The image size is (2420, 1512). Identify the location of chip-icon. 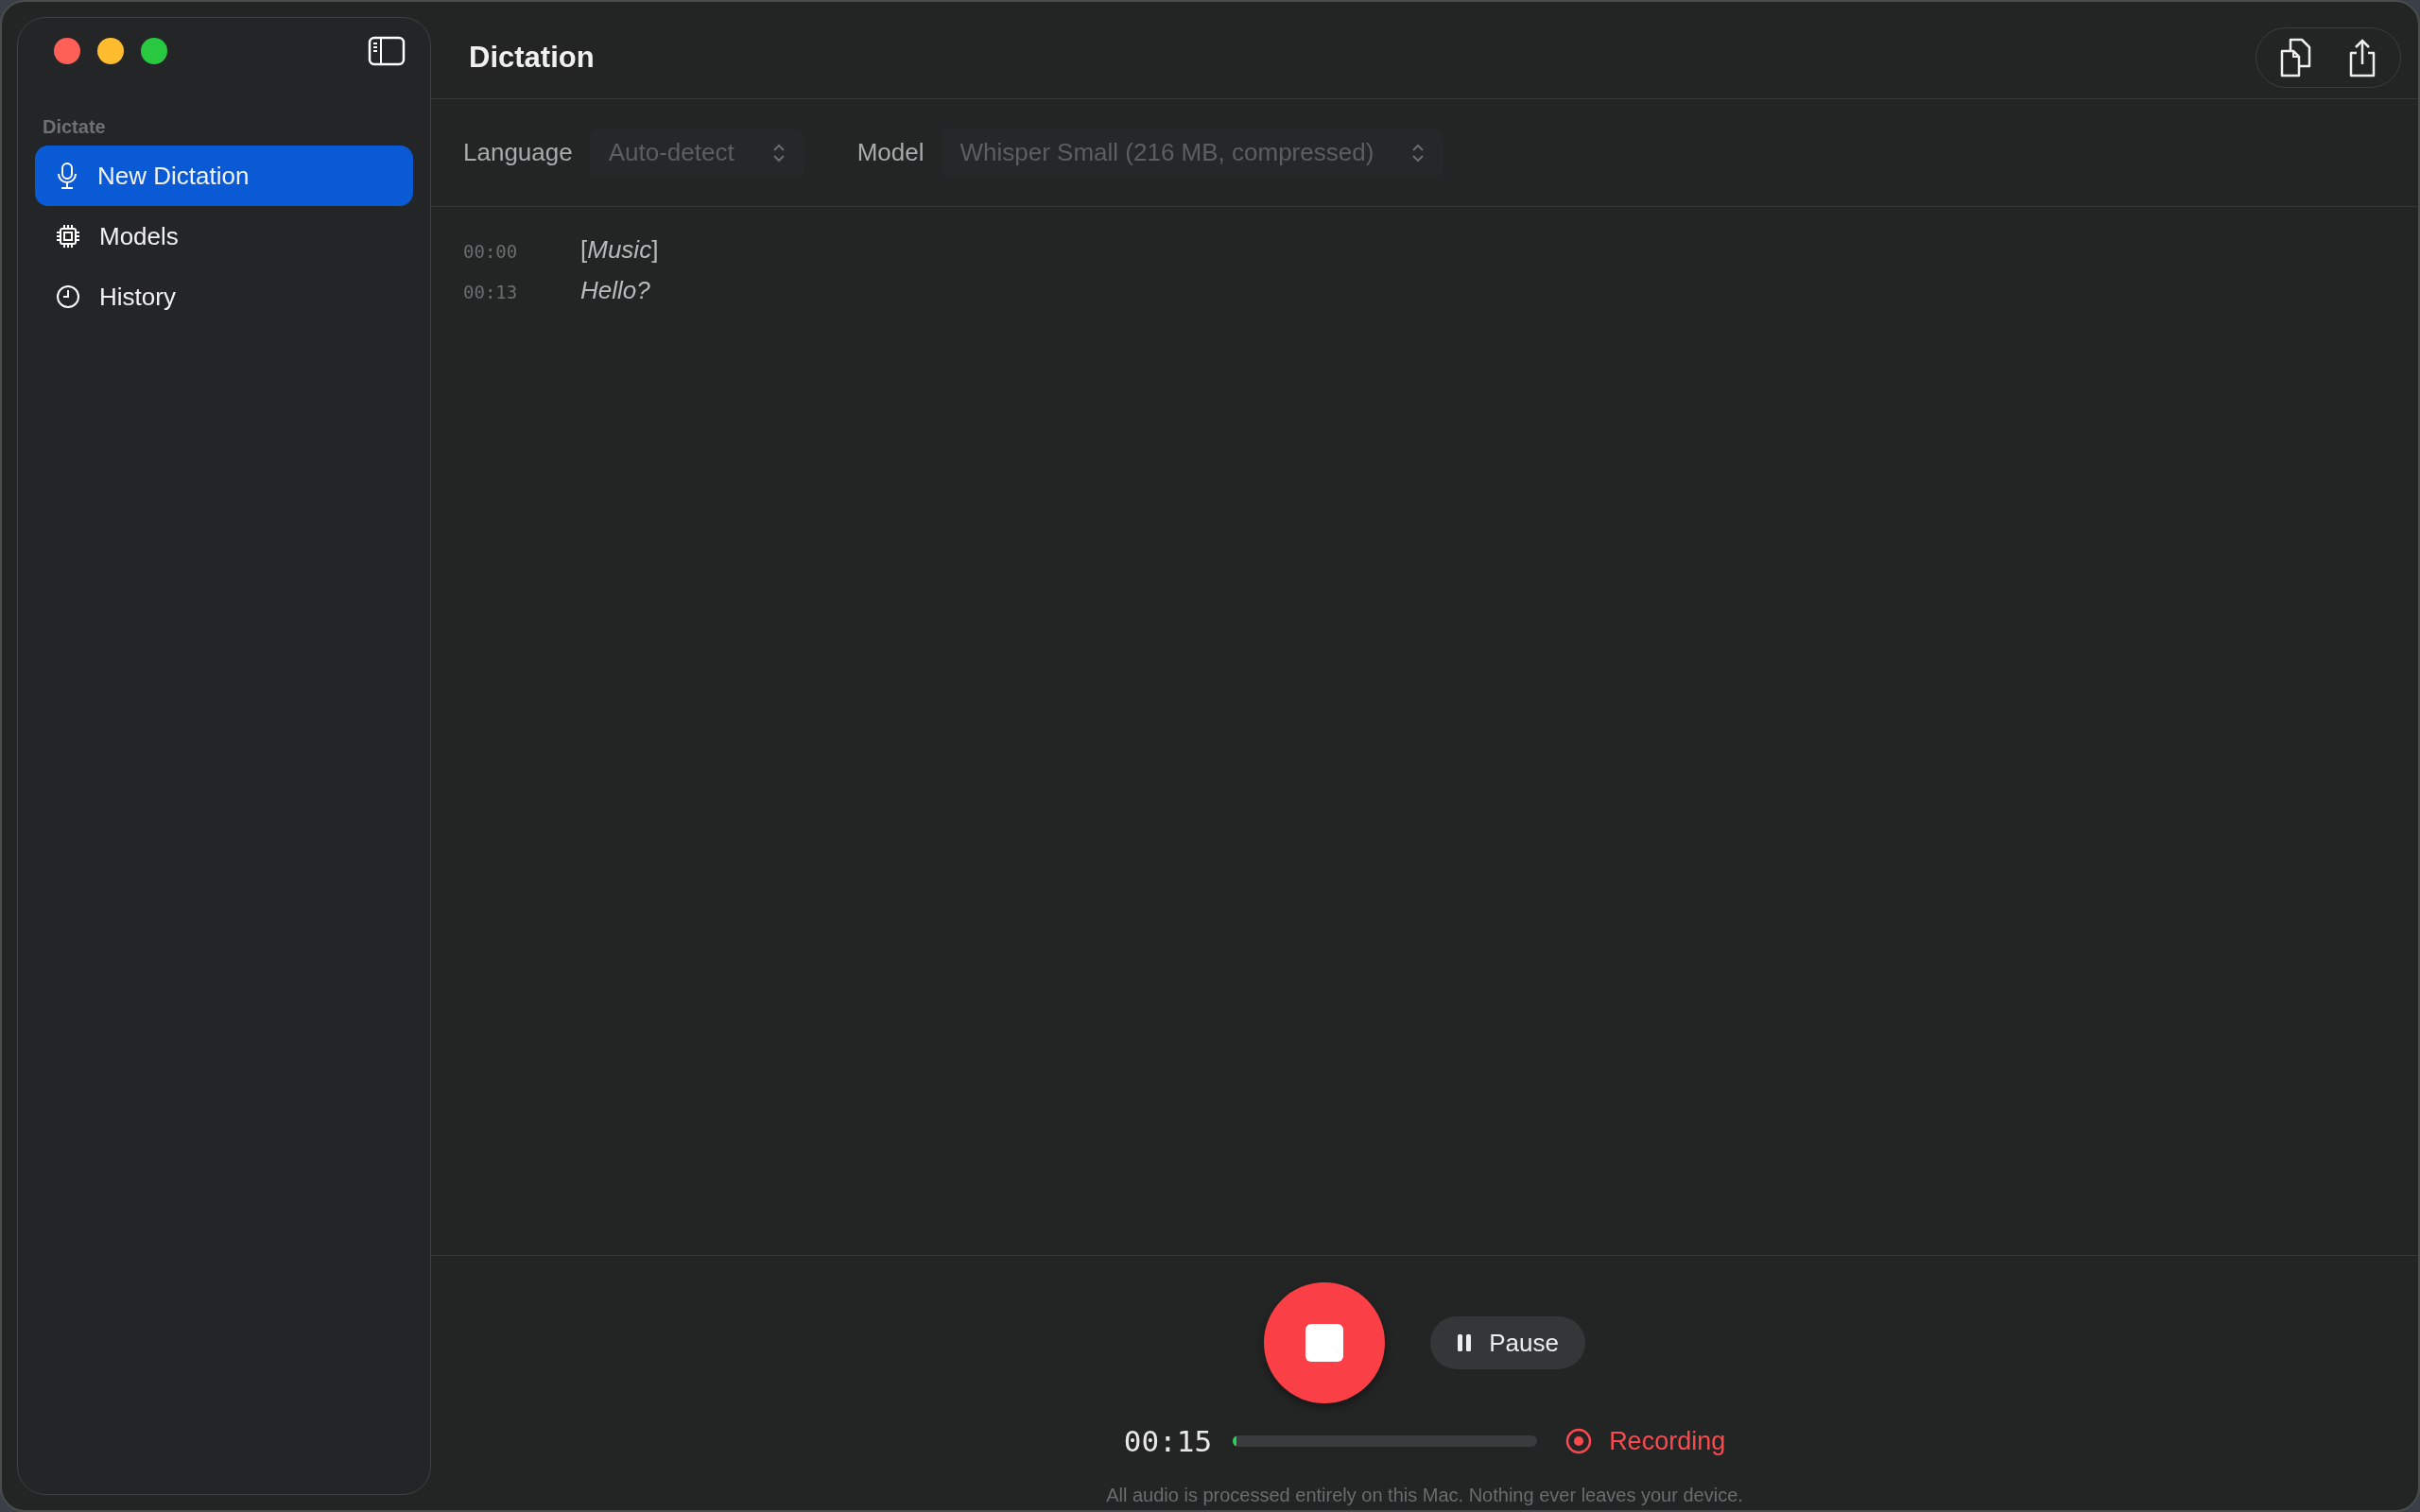
(68, 236).